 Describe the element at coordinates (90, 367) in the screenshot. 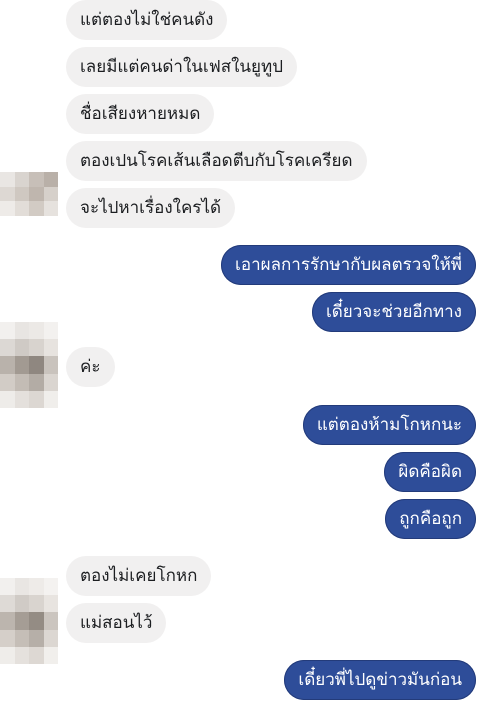

I see `message-bubble-incoming: ค่ะ` at that location.